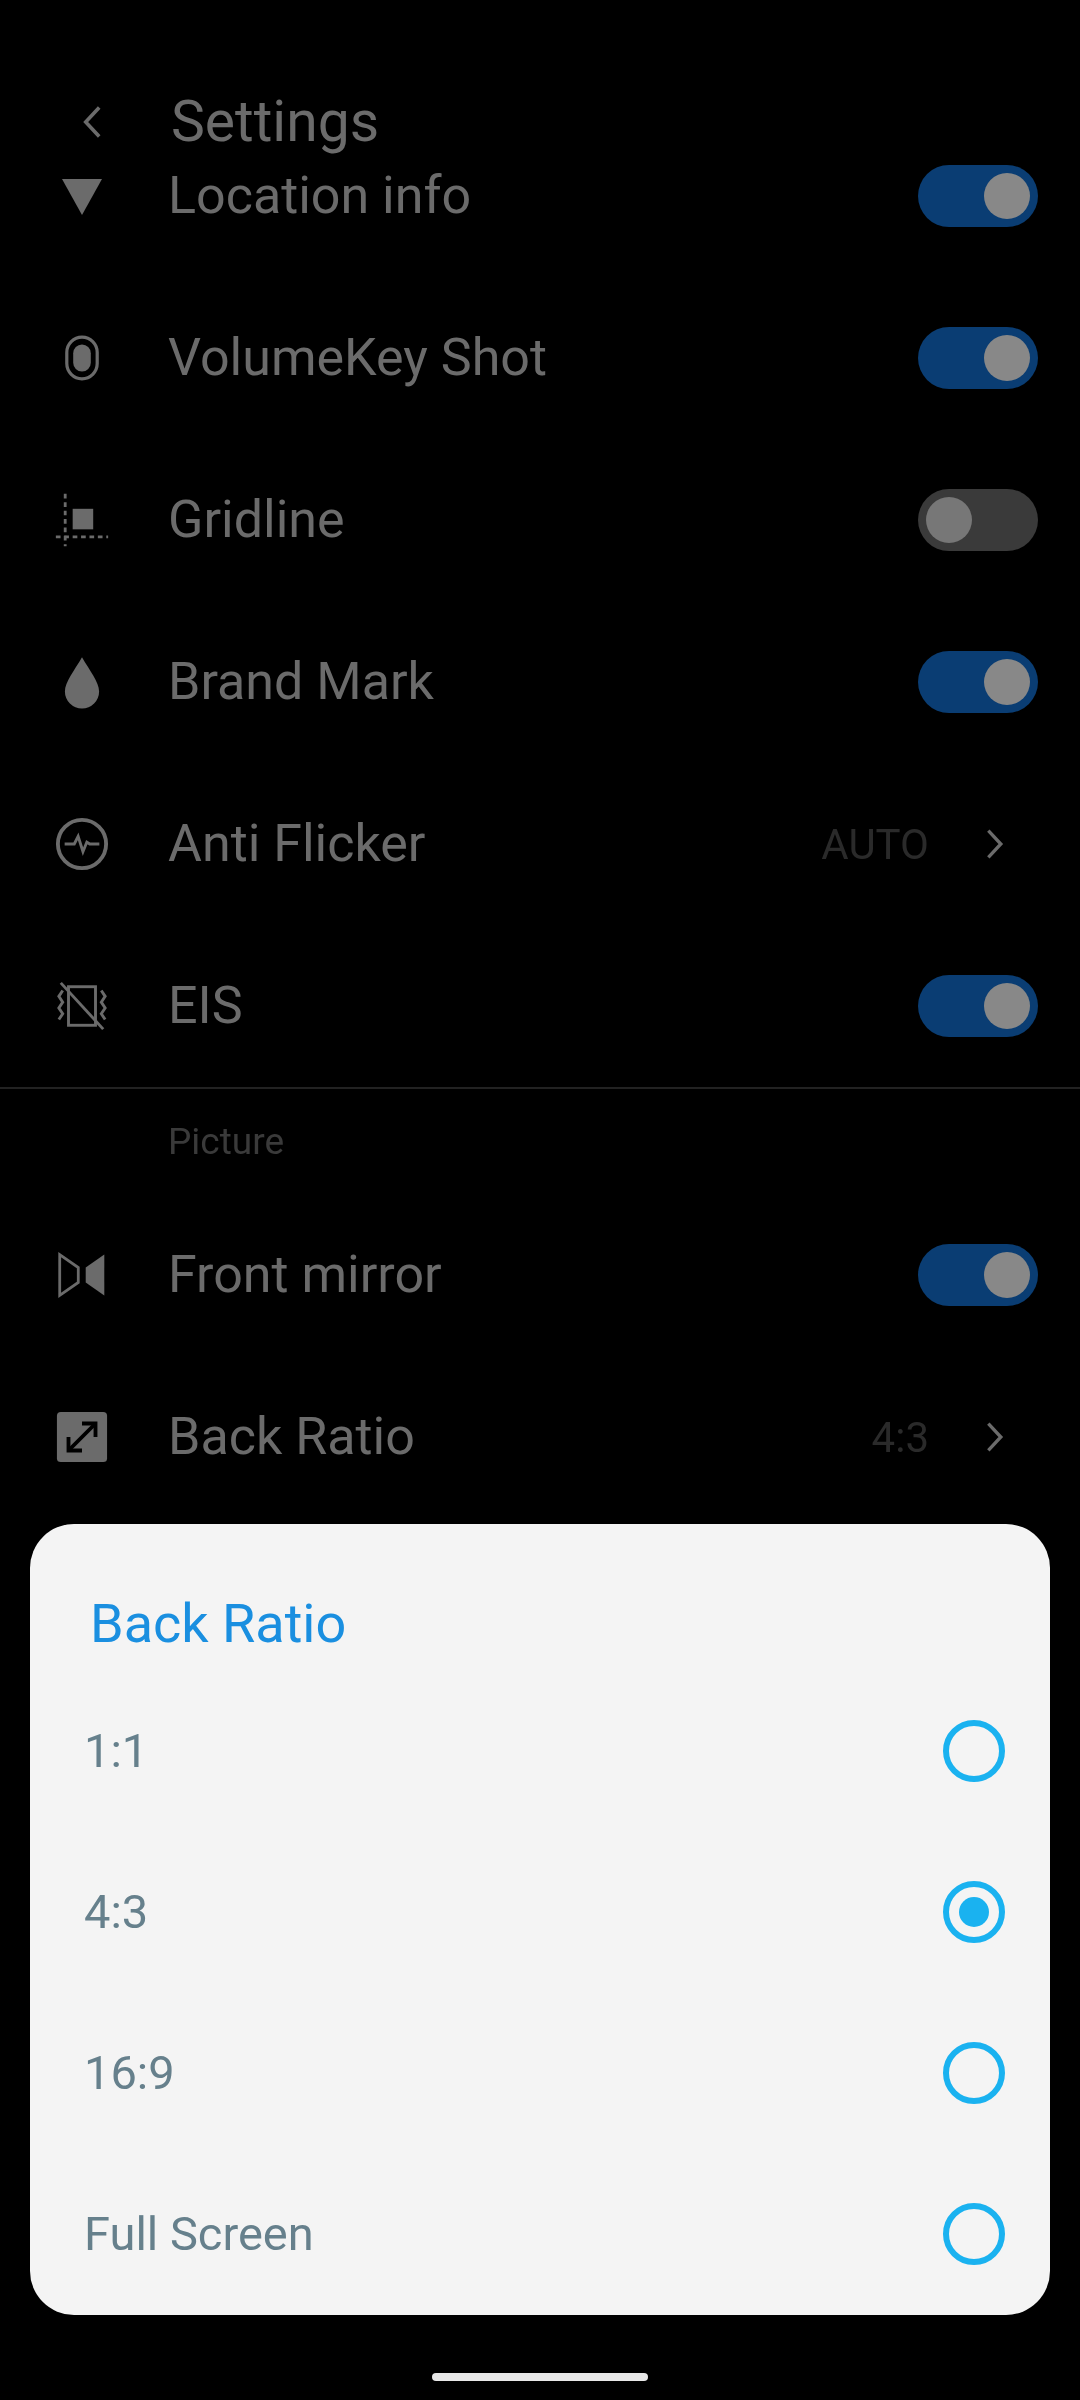 This screenshot has width=1080, height=2400. Describe the element at coordinates (540, 1275) in the screenshot. I see `settings-row: Front mirror` at that location.